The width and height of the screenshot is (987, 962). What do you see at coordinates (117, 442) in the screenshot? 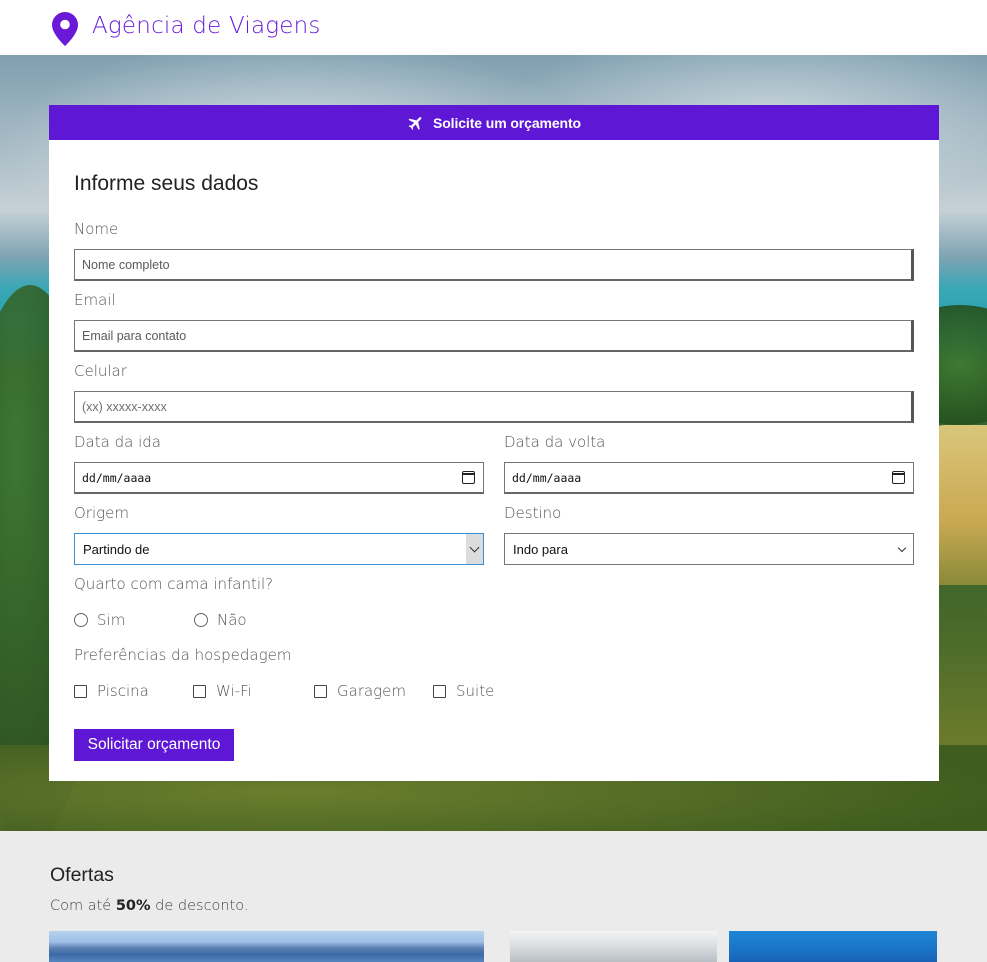
I see `data-ida-label: Data da ida` at bounding box center [117, 442].